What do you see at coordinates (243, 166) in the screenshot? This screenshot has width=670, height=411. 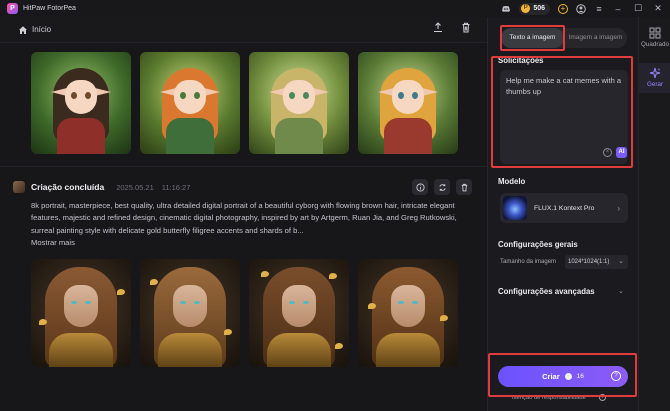 I see `divider` at bounding box center [243, 166].